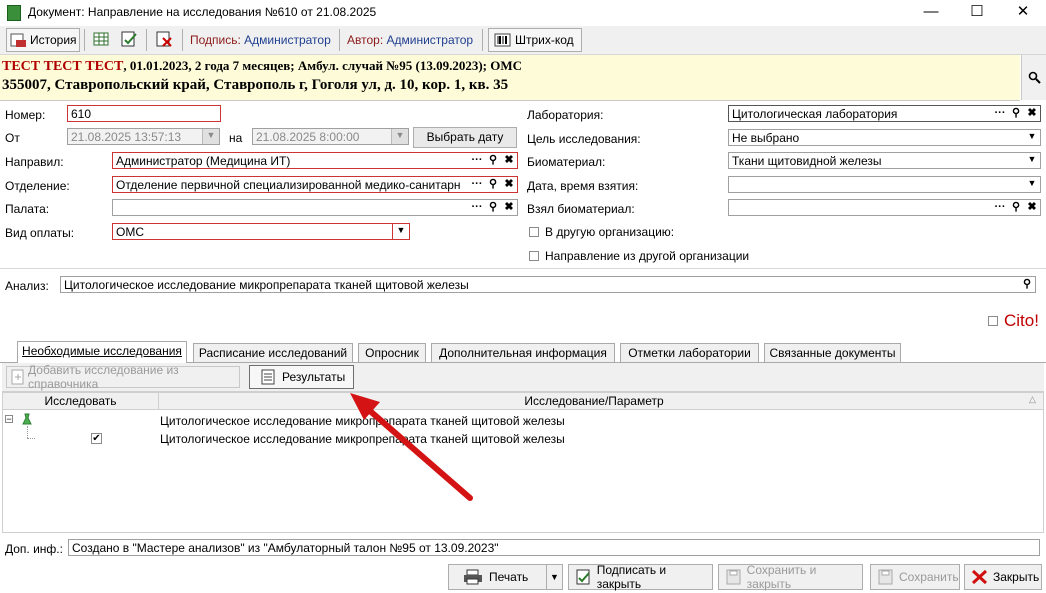  Describe the element at coordinates (203, 161) in the screenshot. I see `referred-value: Администратор (Медицина ИТ)` at that location.